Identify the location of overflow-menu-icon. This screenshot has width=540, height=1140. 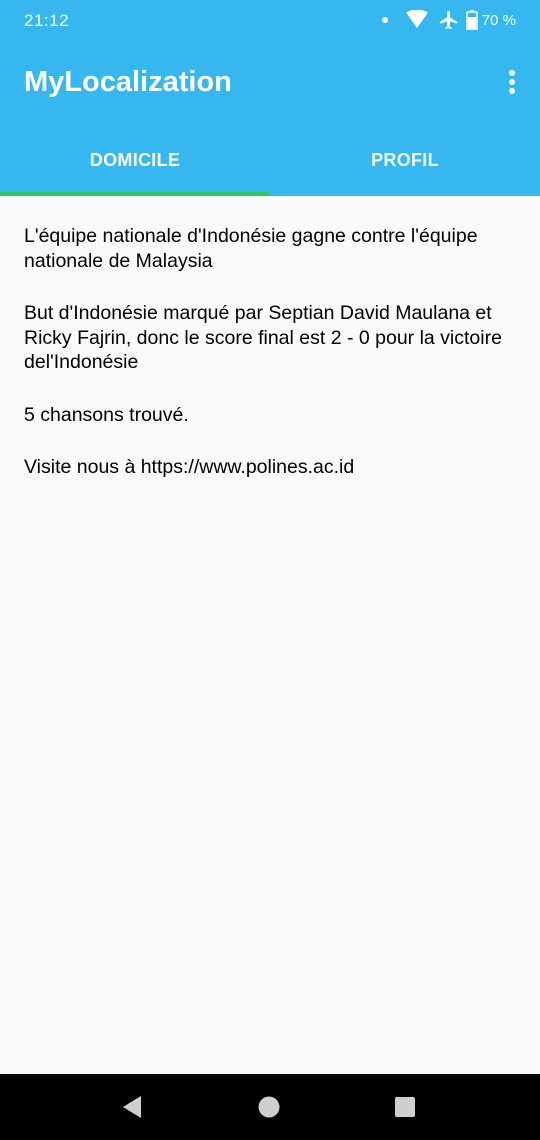
(512, 82).